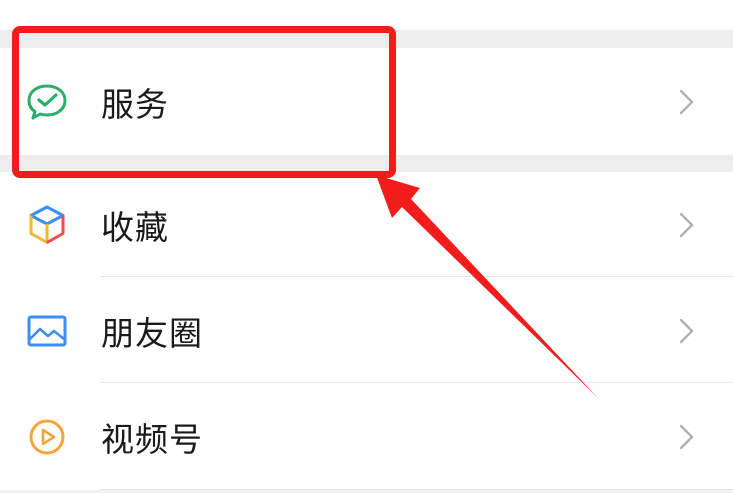 Image resolution: width=733 pixels, height=493 pixels. What do you see at coordinates (47, 331) in the screenshot?
I see `landscape-image-icon` at bounding box center [47, 331].